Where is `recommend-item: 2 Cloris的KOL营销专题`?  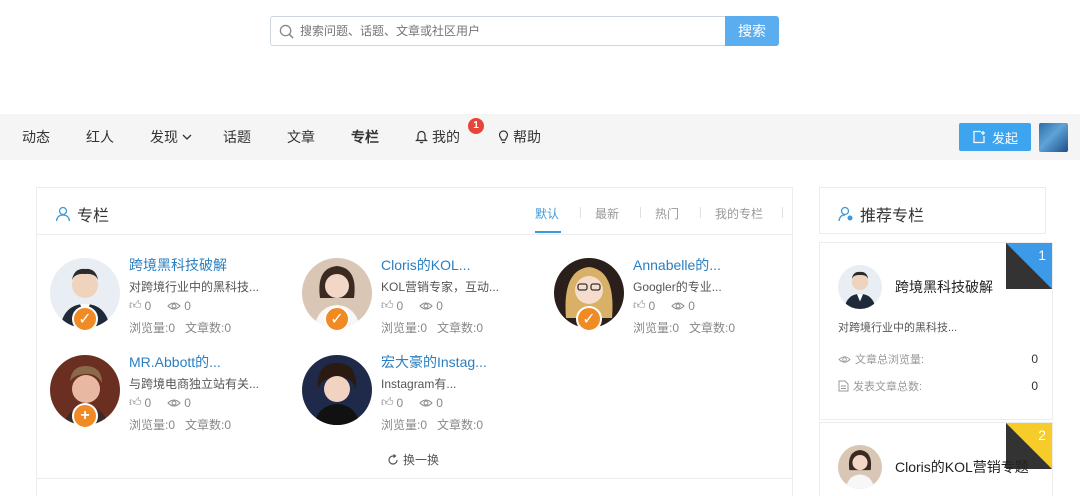 recommend-item: 2 Cloris的KOL营销专题 is located at coordinates (936, 459).